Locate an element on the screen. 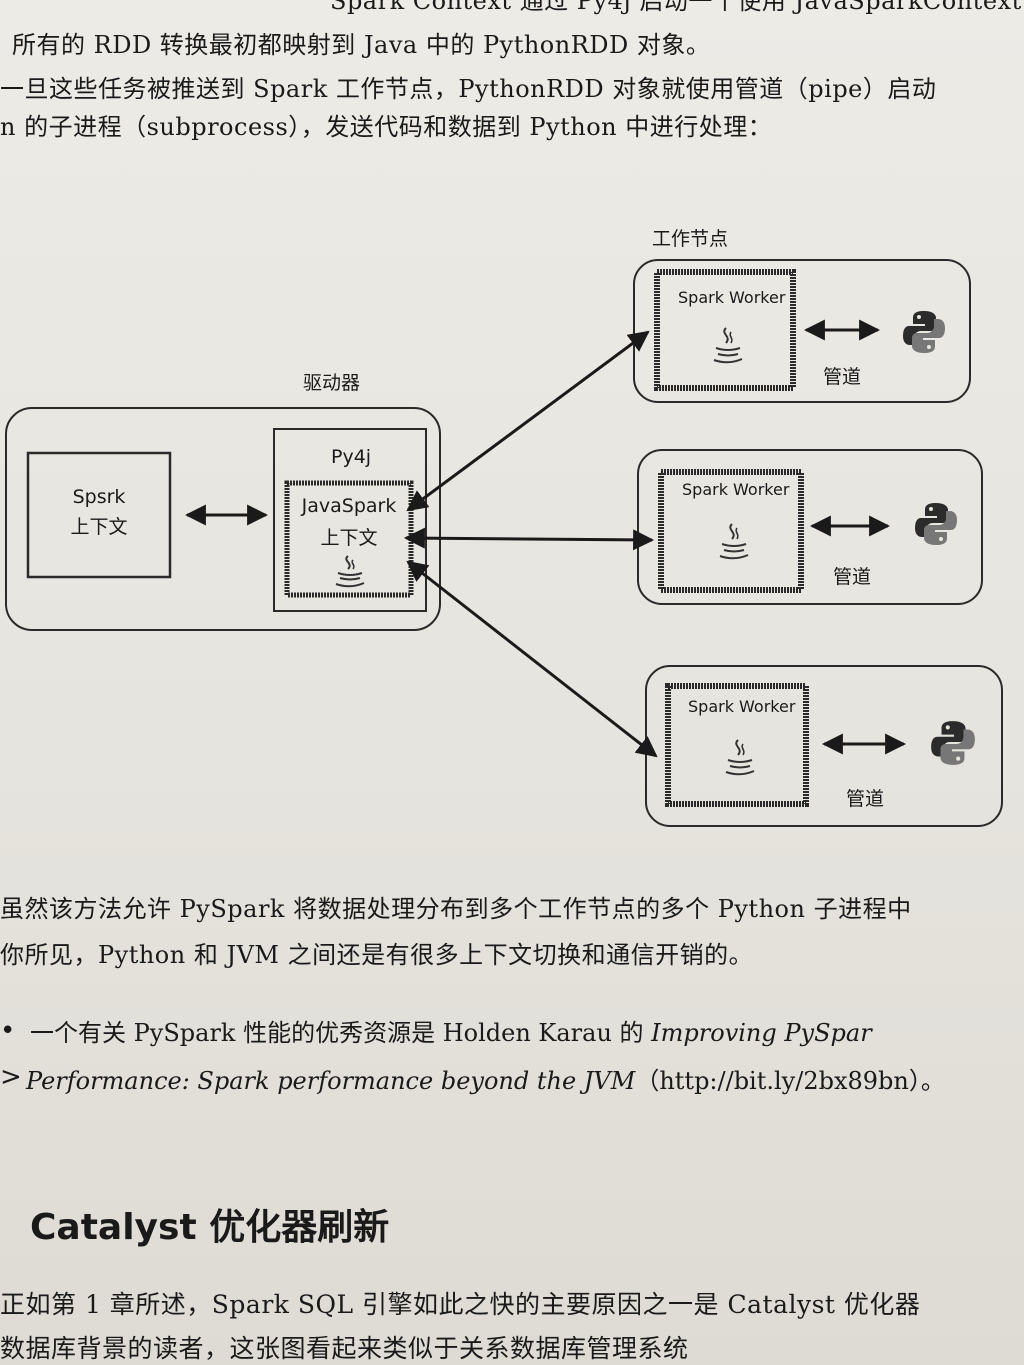  worker-nodes-label: 工作节点 is located at coordinates (690, 239).